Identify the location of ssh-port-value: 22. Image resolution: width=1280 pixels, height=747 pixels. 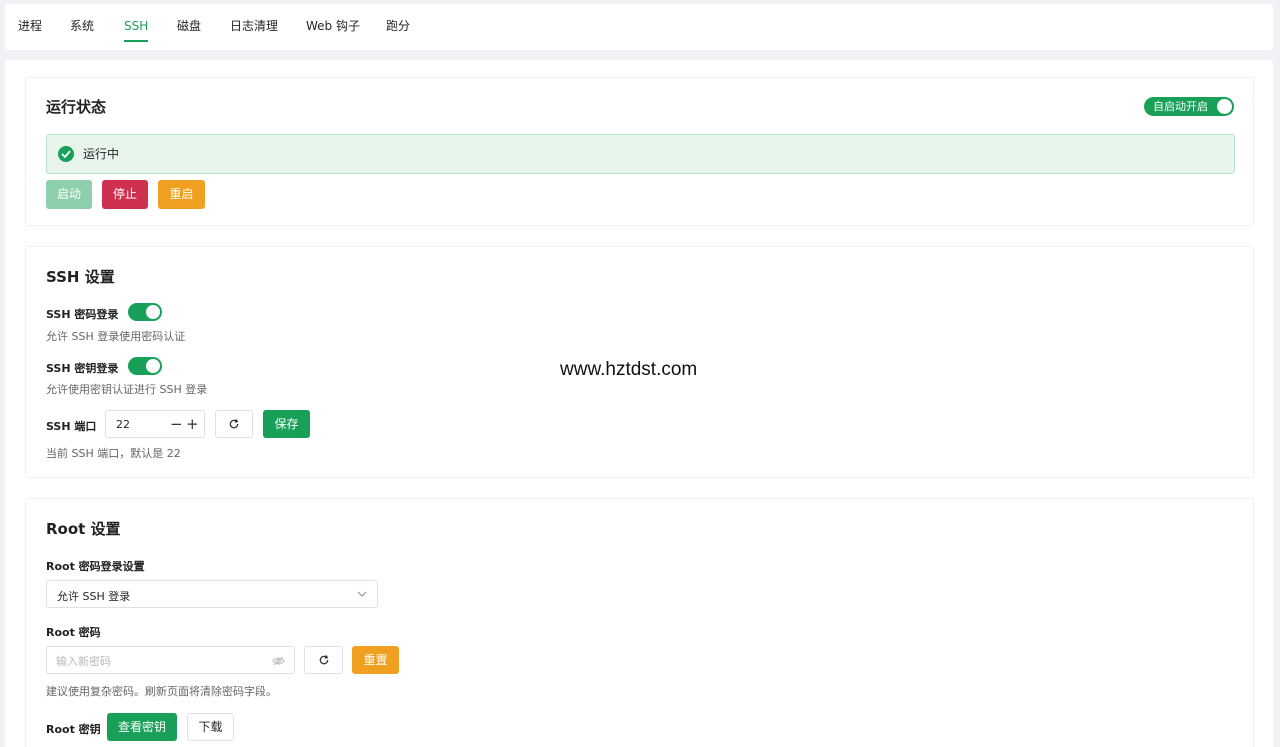
(123, 424).